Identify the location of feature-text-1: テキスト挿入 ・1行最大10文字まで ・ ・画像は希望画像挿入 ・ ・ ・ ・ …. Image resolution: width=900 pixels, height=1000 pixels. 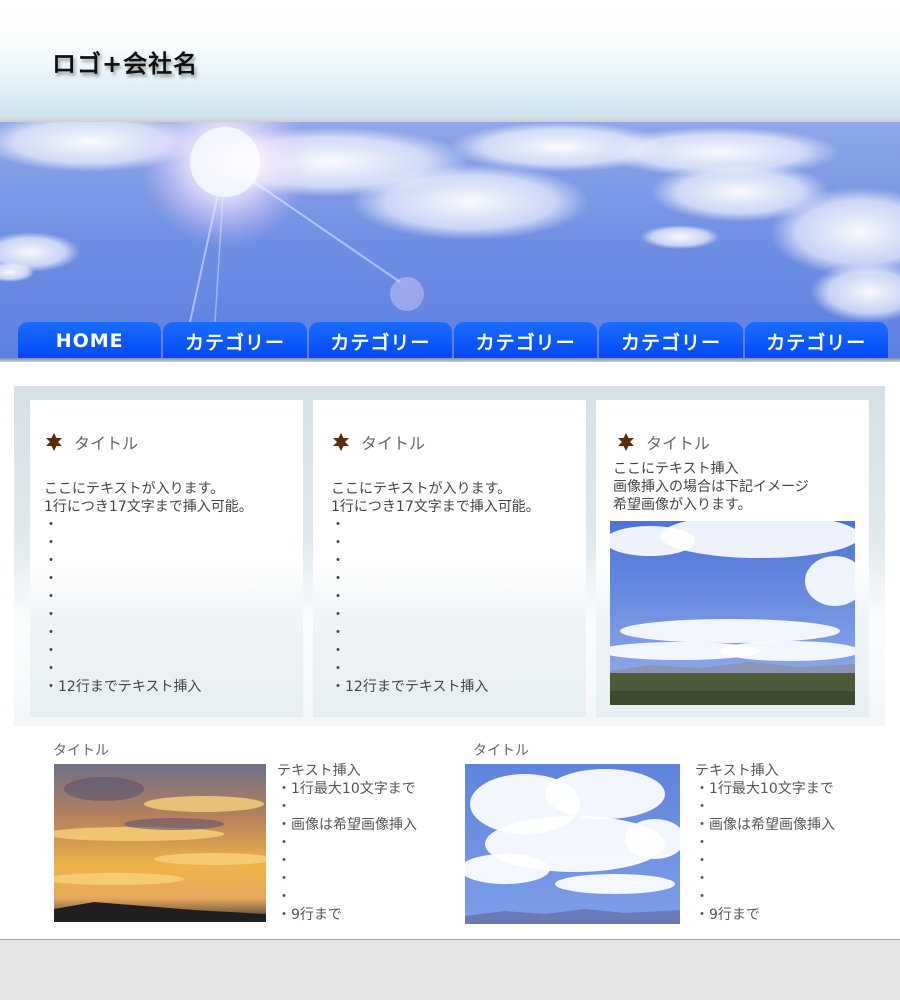
(347, 843).